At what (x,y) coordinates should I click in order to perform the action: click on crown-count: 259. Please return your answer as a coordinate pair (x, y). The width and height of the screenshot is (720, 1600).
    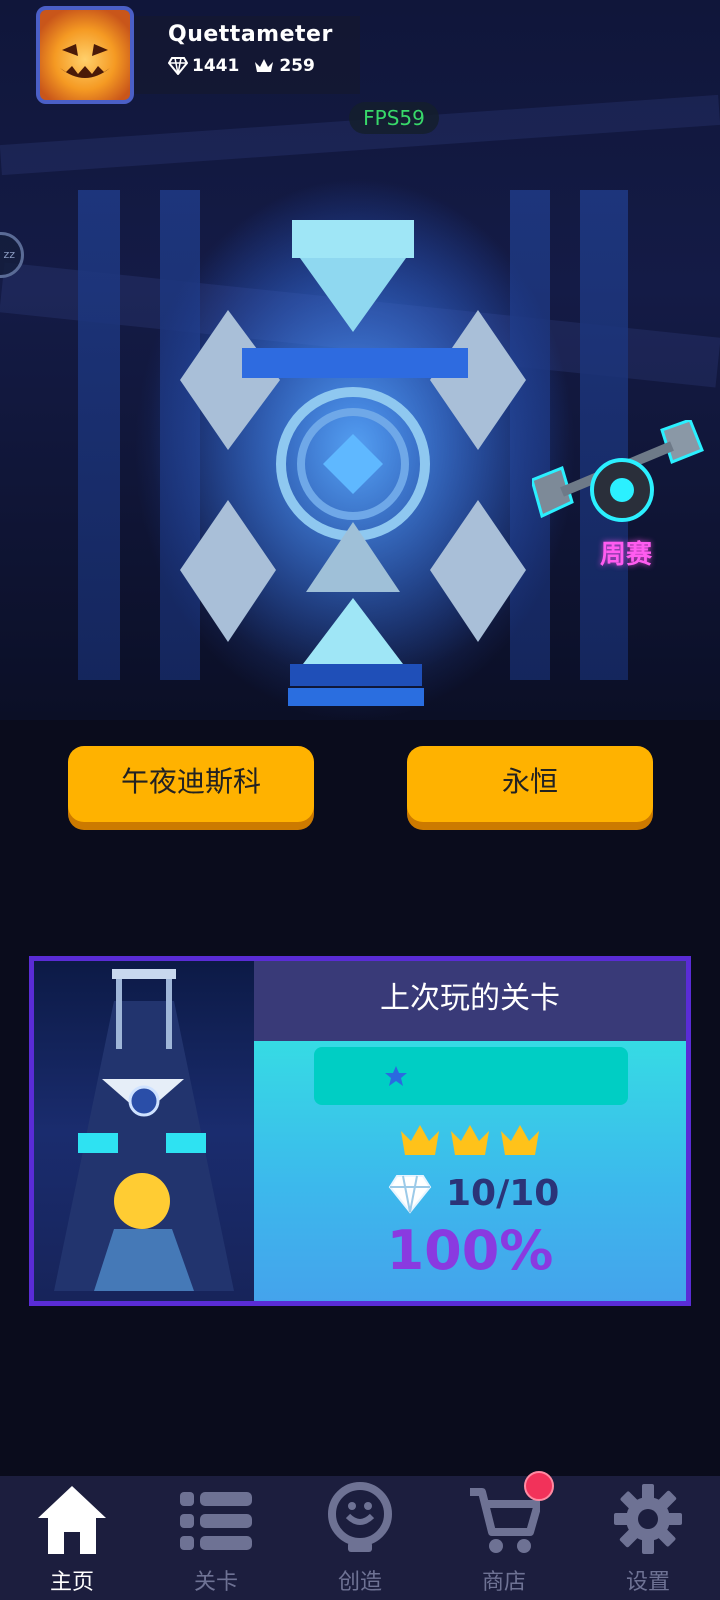
    Looking at the image, I should click on (297, 66).